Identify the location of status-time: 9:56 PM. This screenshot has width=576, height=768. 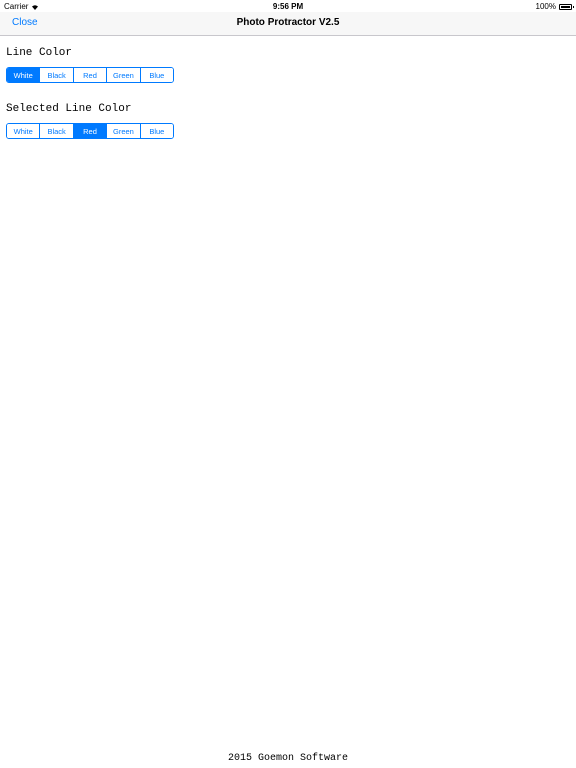
(288, 6).